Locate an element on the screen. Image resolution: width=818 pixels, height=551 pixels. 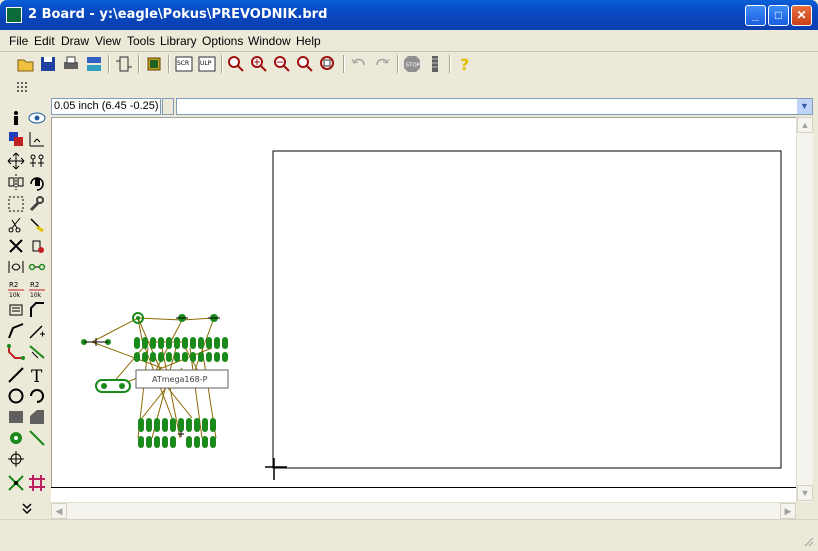
arc-icon is located at coordinates (37, 396).